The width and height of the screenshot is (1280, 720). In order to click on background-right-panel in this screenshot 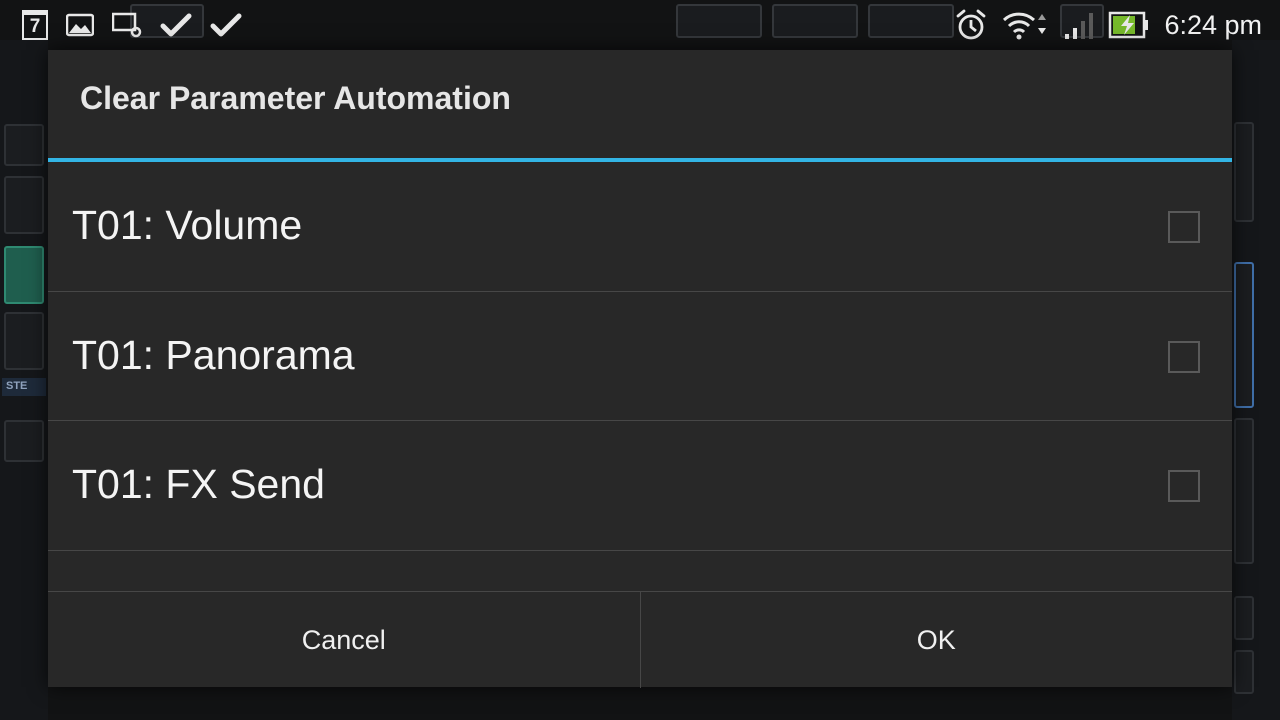, I will do `click(1256, 380)`.